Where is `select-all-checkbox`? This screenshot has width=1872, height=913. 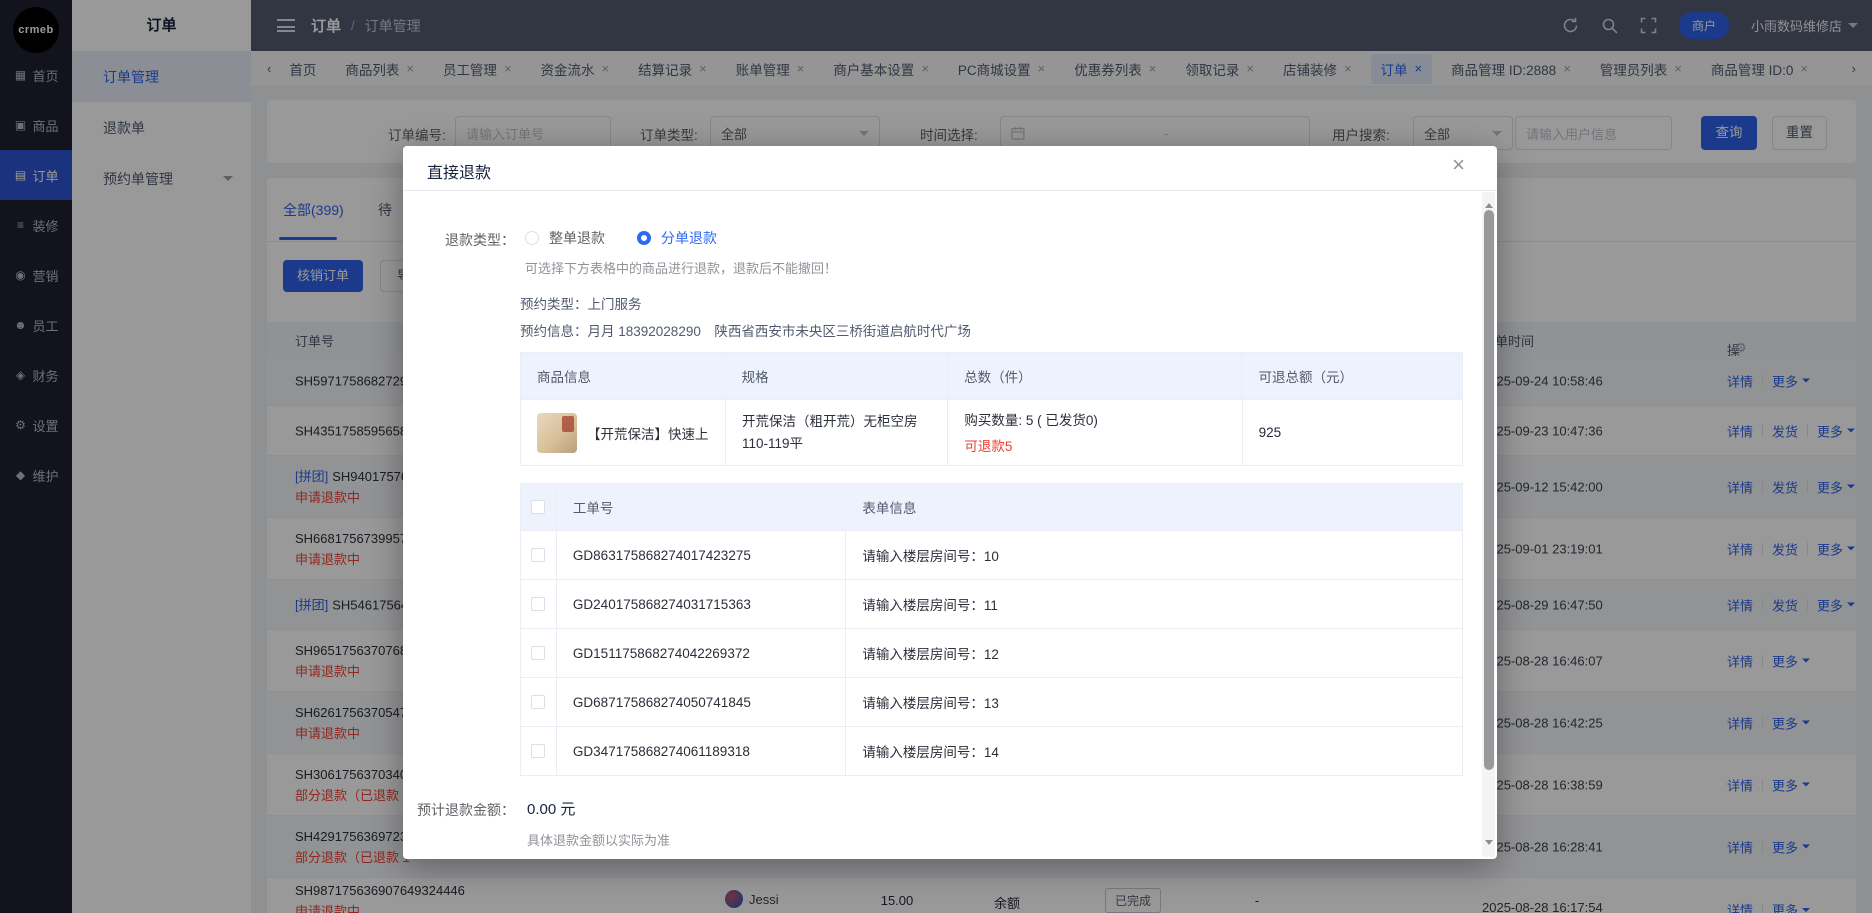
select-all-checkbox is located at coordinates (538, 507).